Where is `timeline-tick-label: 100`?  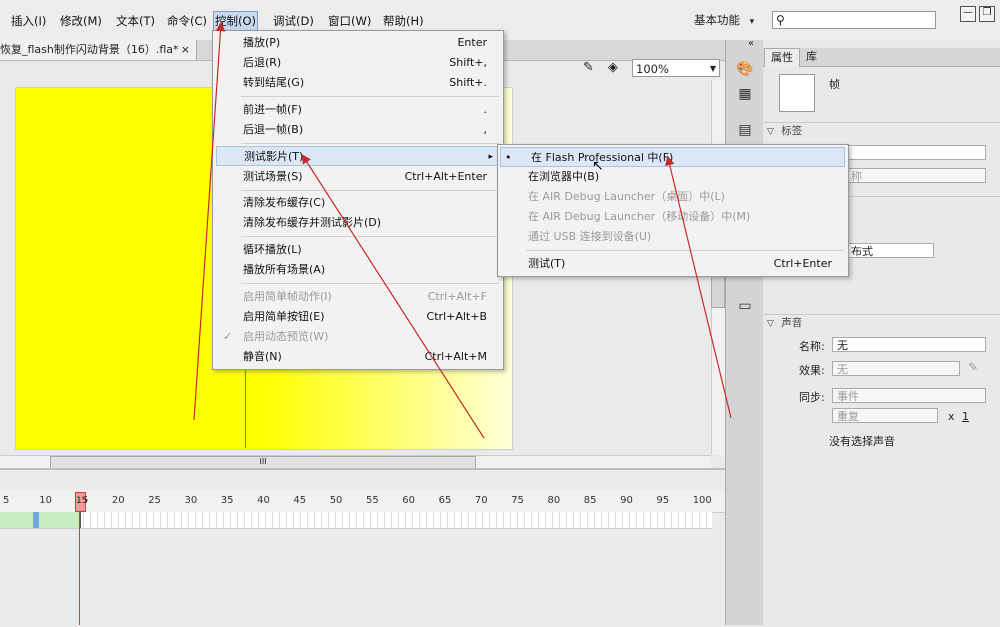
timeline-tick-label: 100 is located at coordinates (702, 500).